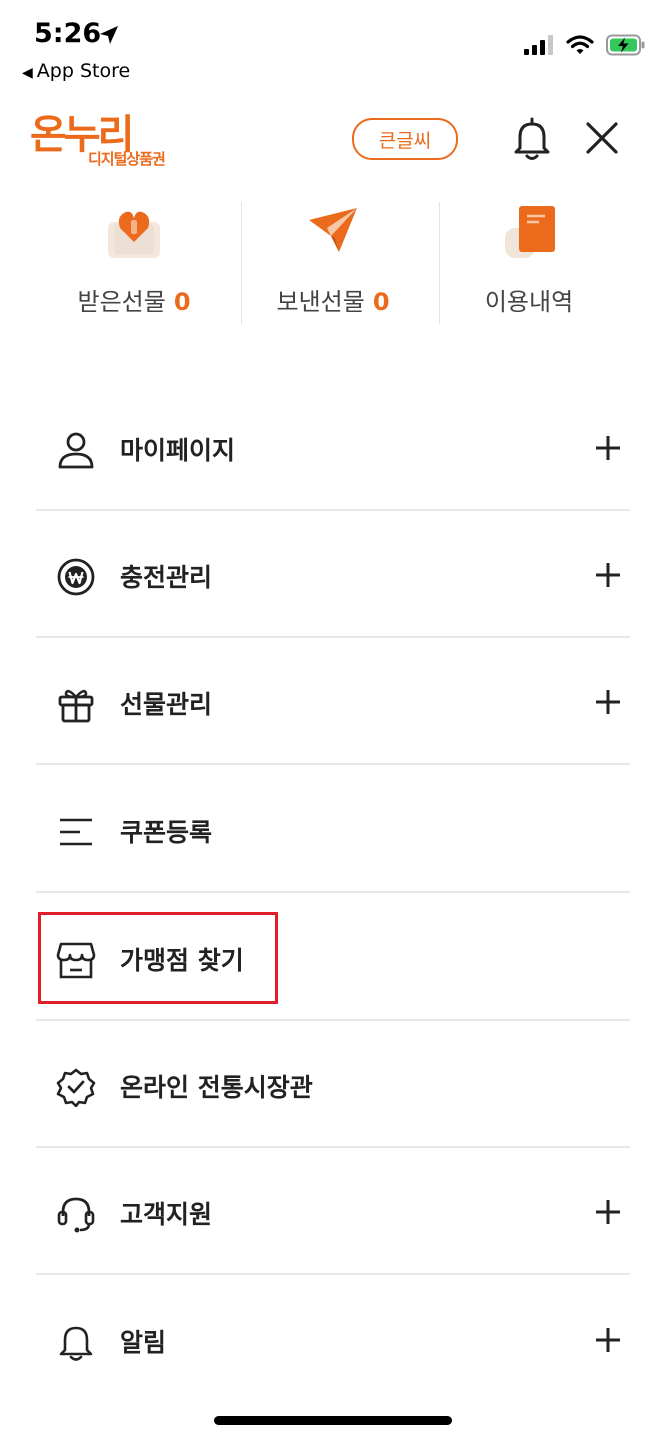 This screenshot has height=1440, width=666. I want to click on home-indicator, so click(333, 1420).